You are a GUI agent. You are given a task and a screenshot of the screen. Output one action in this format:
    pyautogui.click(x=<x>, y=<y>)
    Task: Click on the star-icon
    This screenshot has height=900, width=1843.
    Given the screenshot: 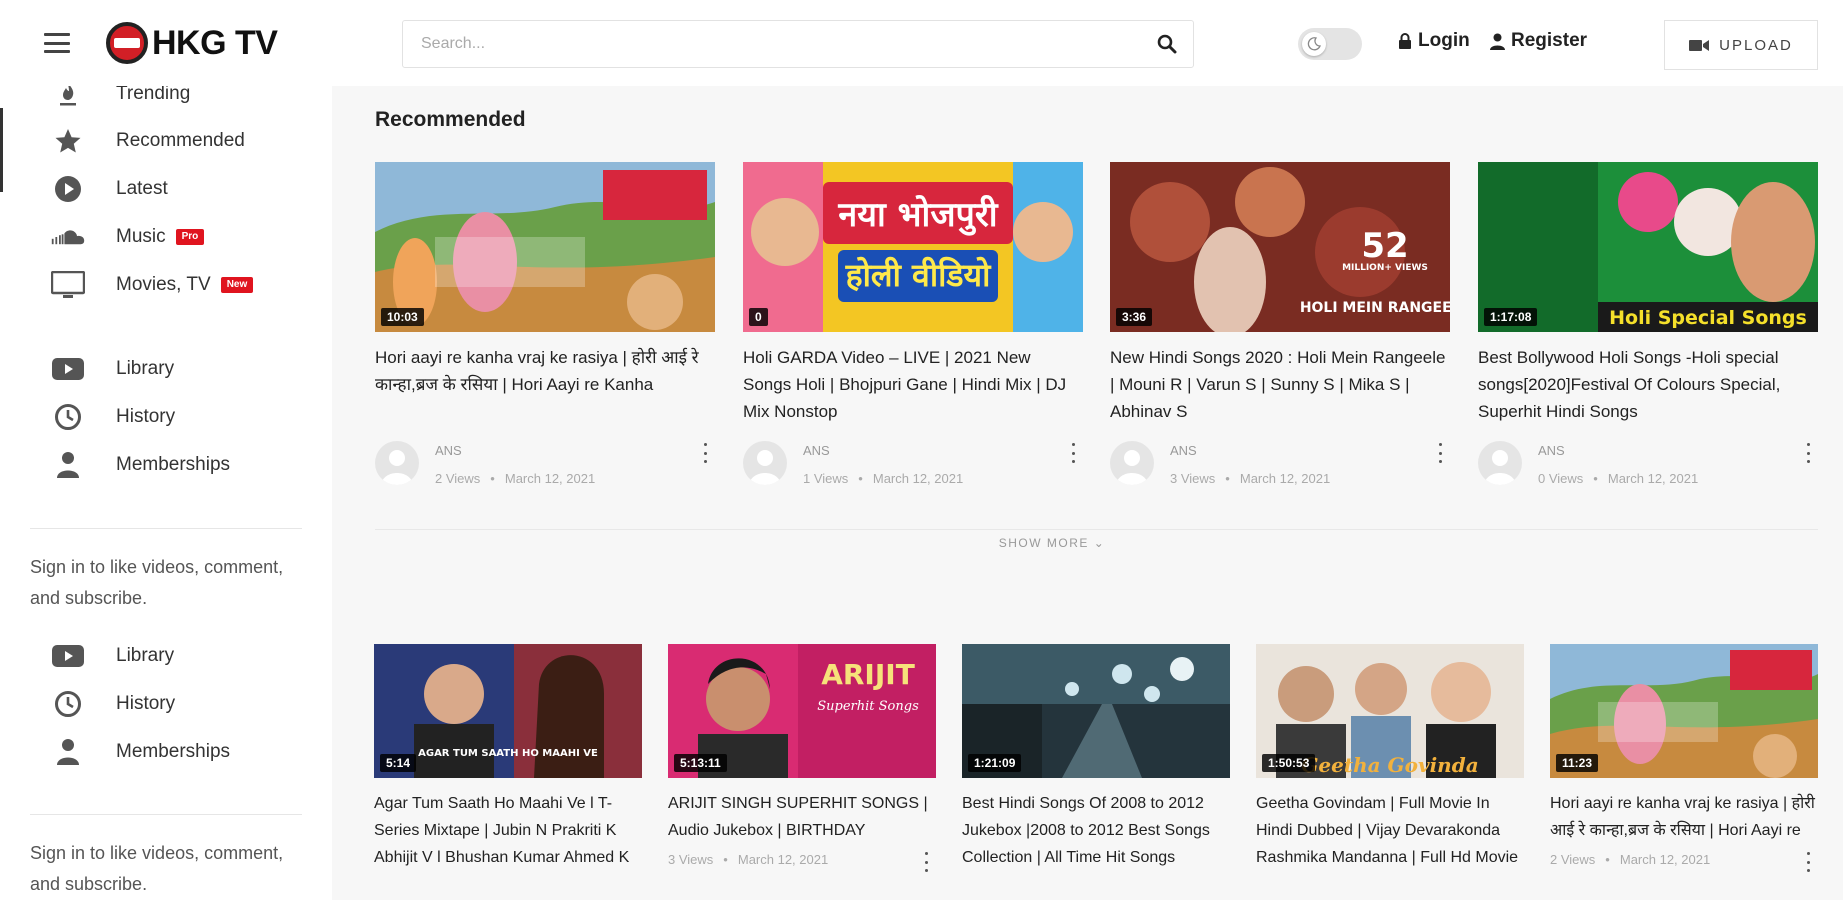 What is the action you would take?
    pyautogui.click(x=68, y=141)
    